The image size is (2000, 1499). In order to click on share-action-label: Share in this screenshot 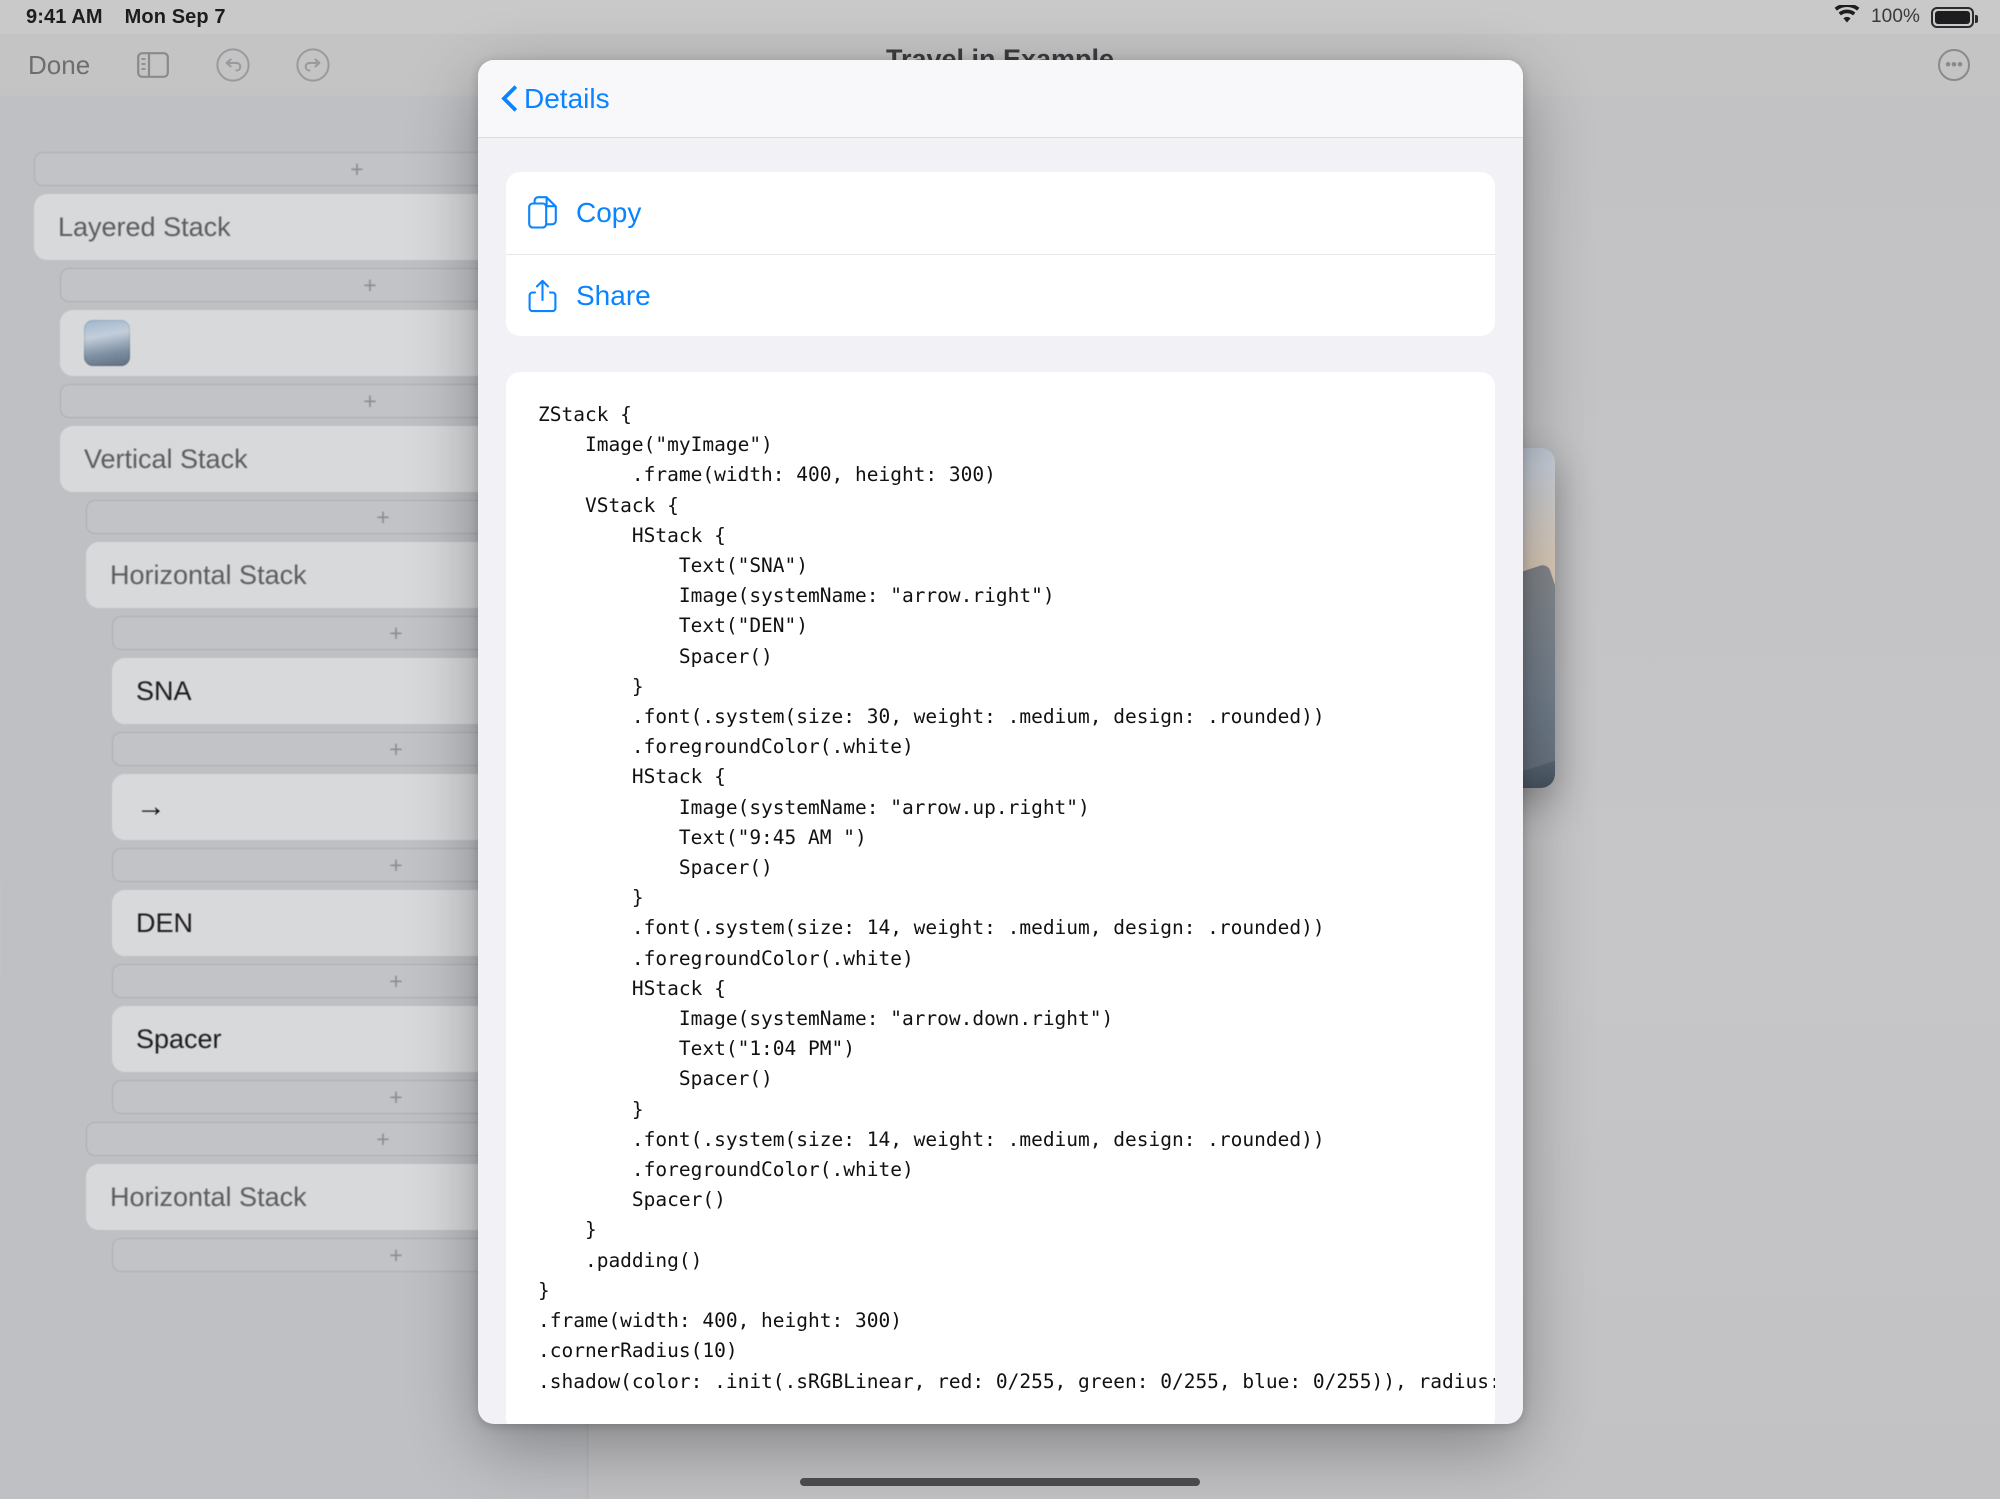, I will do `click(613, 295)`.